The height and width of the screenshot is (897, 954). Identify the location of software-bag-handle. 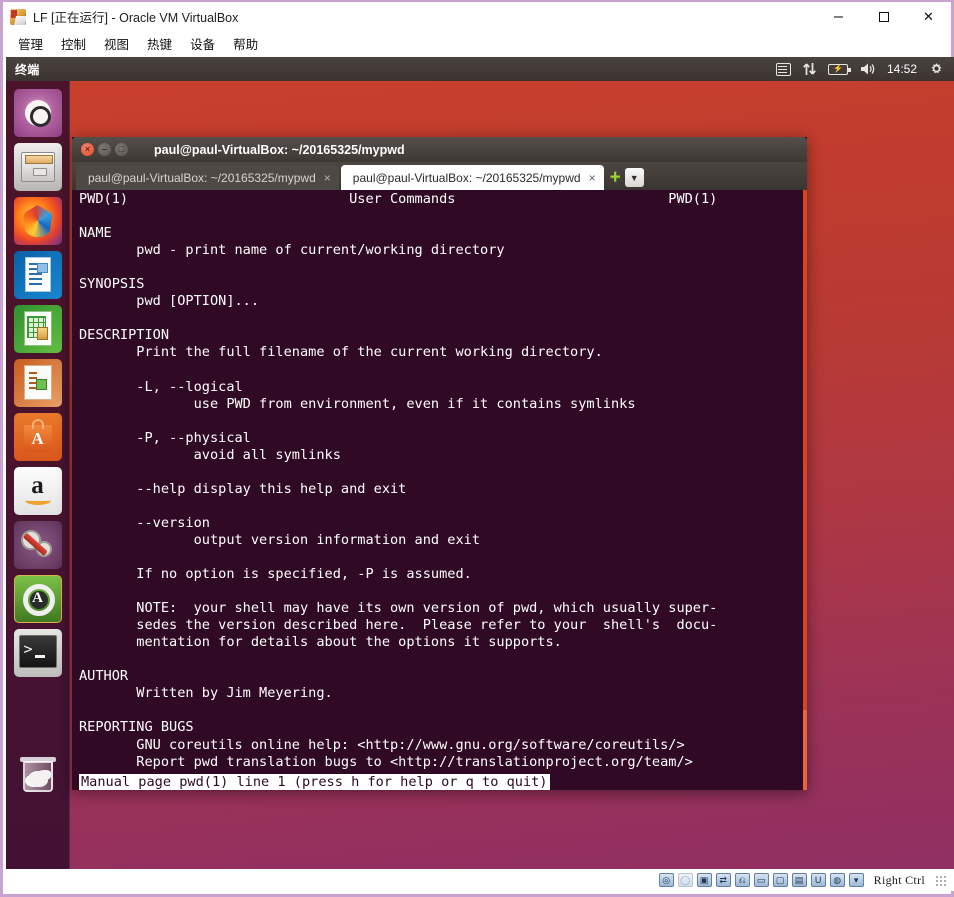
(37, 424).